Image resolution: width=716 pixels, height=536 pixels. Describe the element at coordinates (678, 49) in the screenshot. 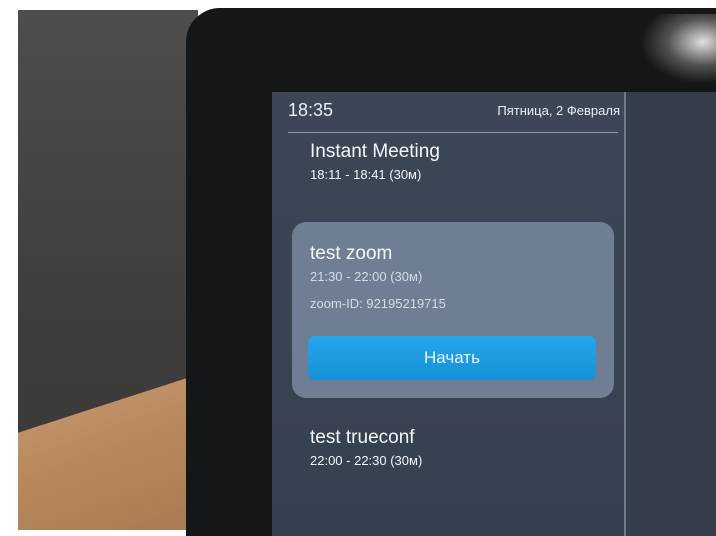

I see `light-glare` at that location.